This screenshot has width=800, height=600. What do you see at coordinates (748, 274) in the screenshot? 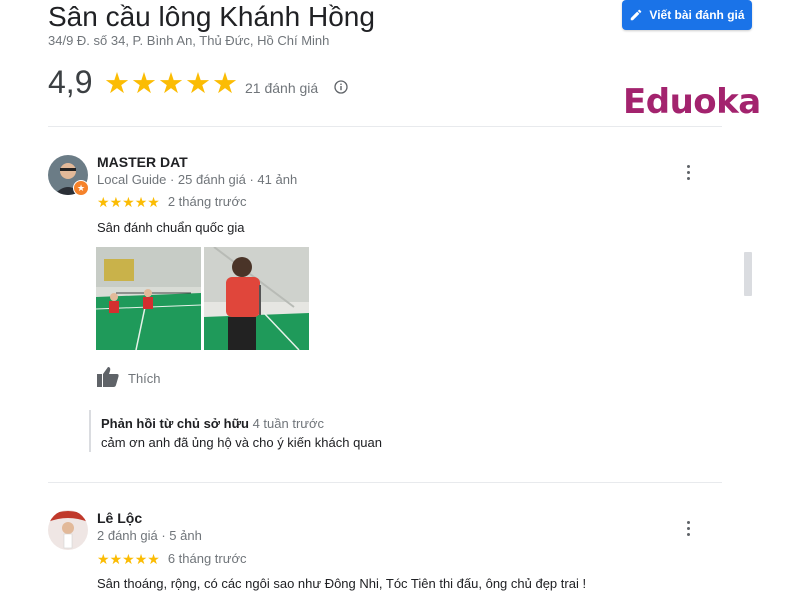
I see `scrollbar-thumb` at bounding box center [748, 274].